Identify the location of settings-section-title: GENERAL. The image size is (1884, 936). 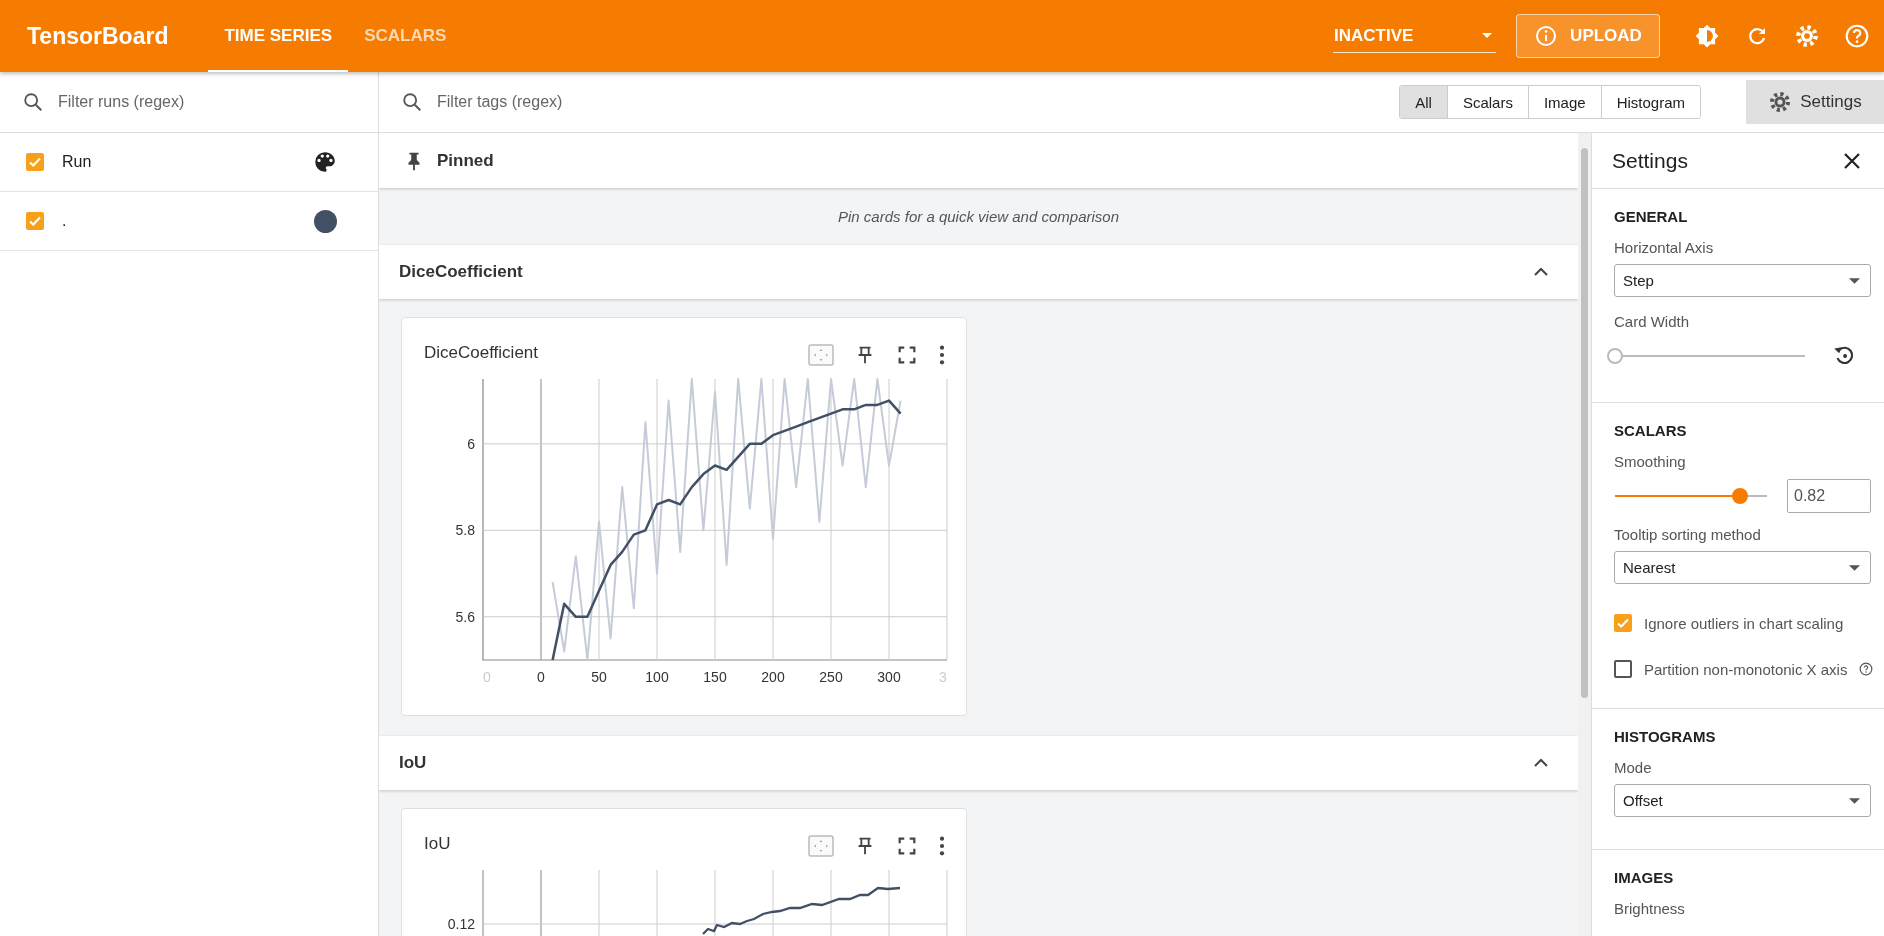
(1651, 216).